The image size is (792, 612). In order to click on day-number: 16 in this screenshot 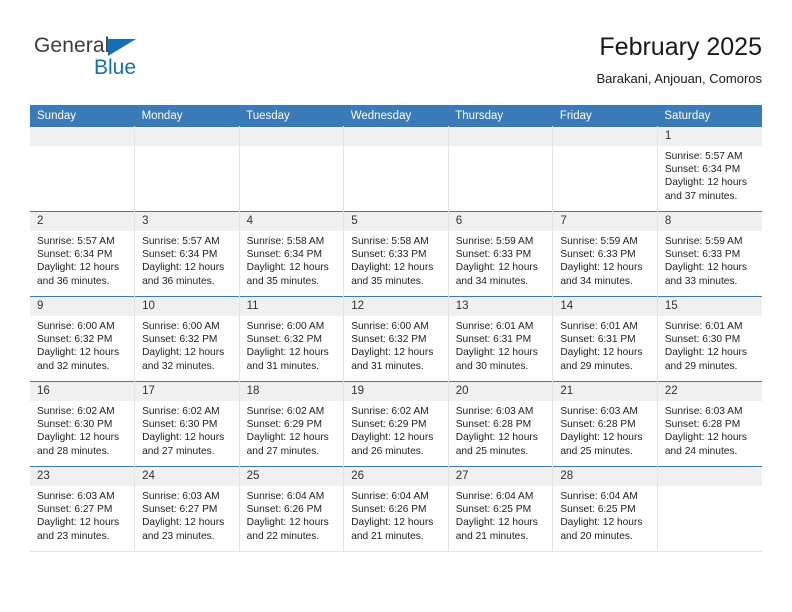, I will do `click(82, 391)`.